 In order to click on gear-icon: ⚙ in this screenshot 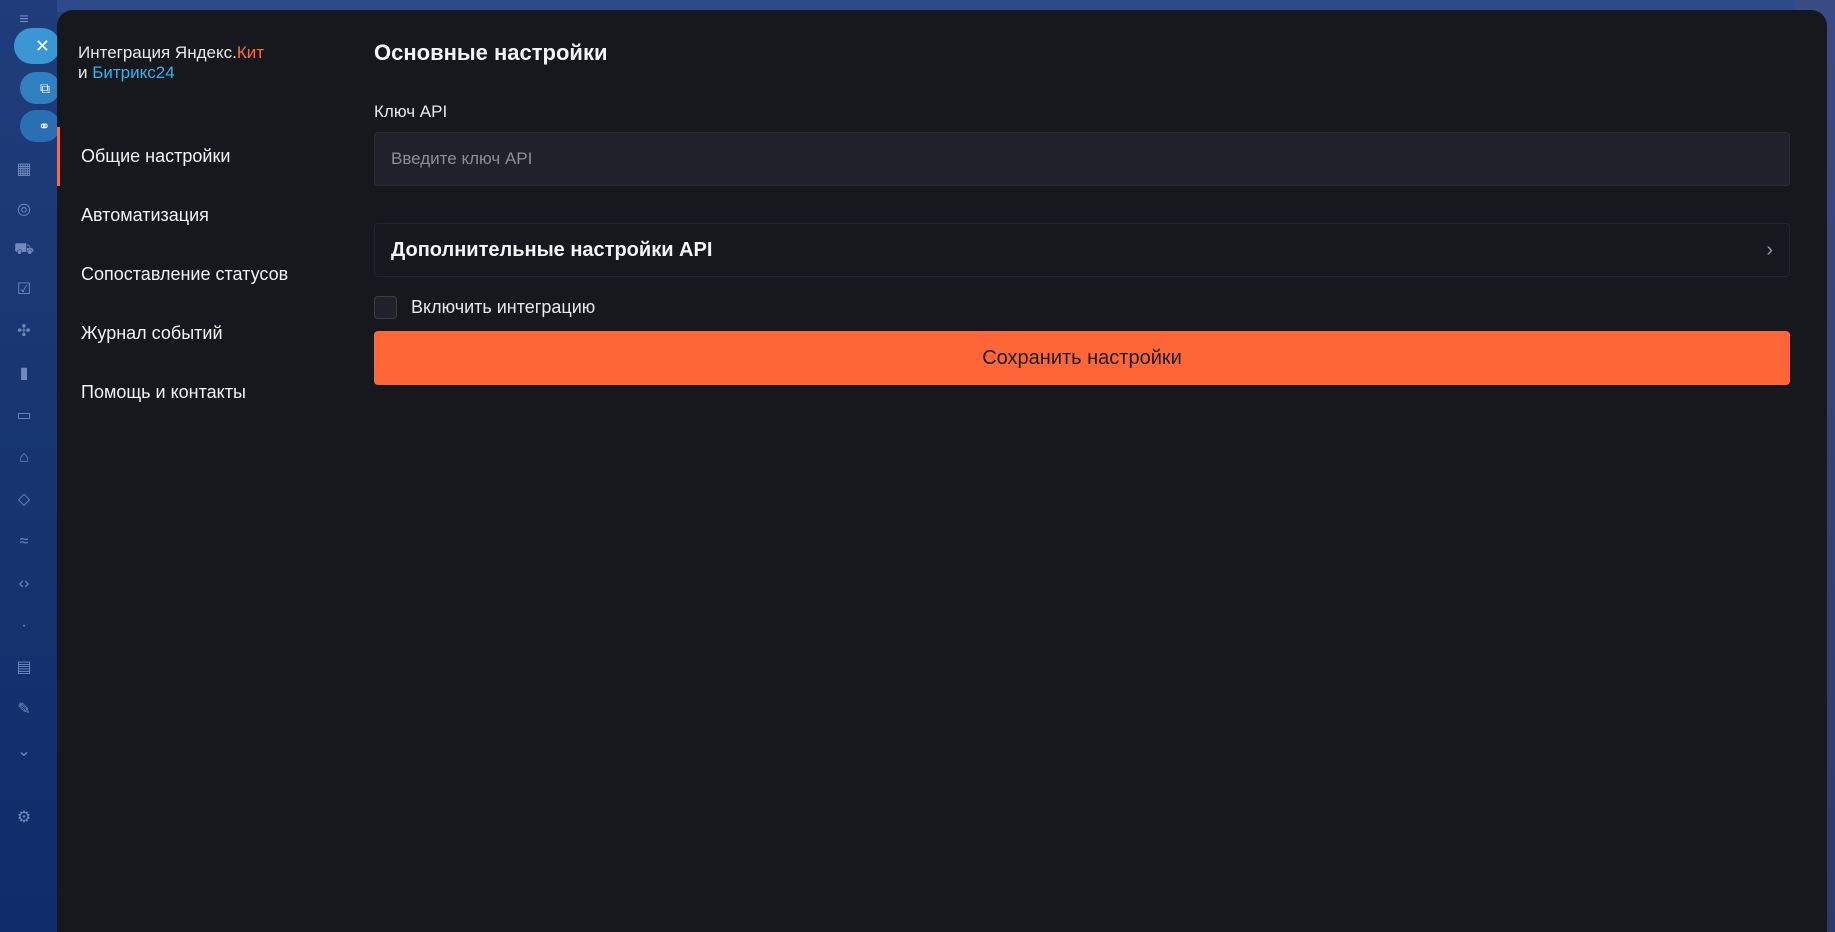, I will do `click(24, 817)`.